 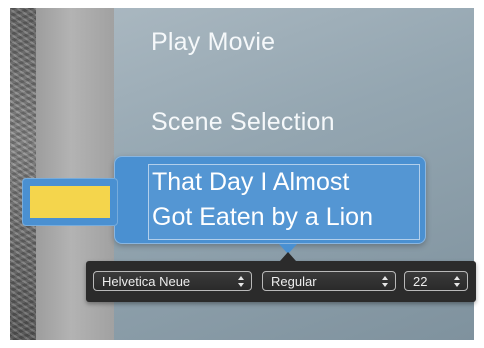 I want to click on font-size-label: 22, so click(x=420, y=281).